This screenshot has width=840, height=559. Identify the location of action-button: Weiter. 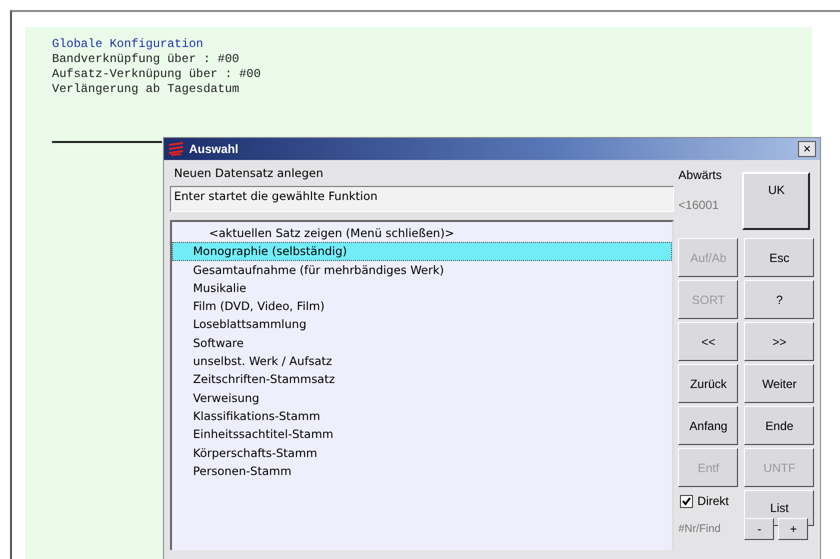
(779, 383).